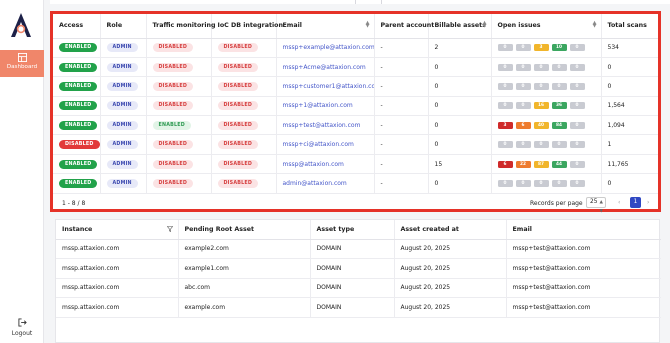 This screenshot has height=343, width=670. What do you see at coordinates (76, 26) in the screenshot?
I see `col-access: Access` at bounding box center [76, 26].